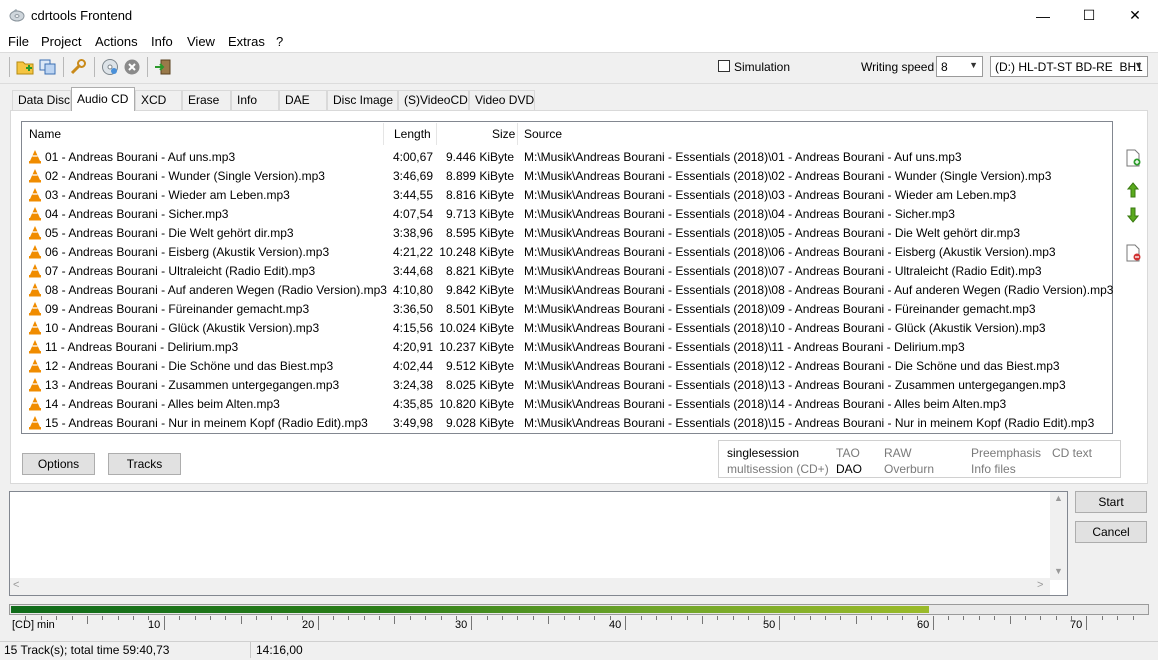 This screenshot has width=1158, height=660. What do you see at coordinates (206, 100) in the screenshot?
I see `tab-erase: Erase` at bounding box center [206, 100].